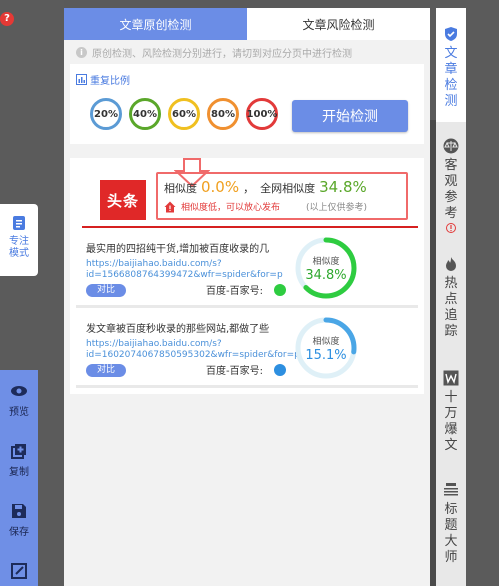  What do you see at coordinates (81, 79) in the screenshot?
I see `bar-chart-icon` at bounding box center [81, 79].